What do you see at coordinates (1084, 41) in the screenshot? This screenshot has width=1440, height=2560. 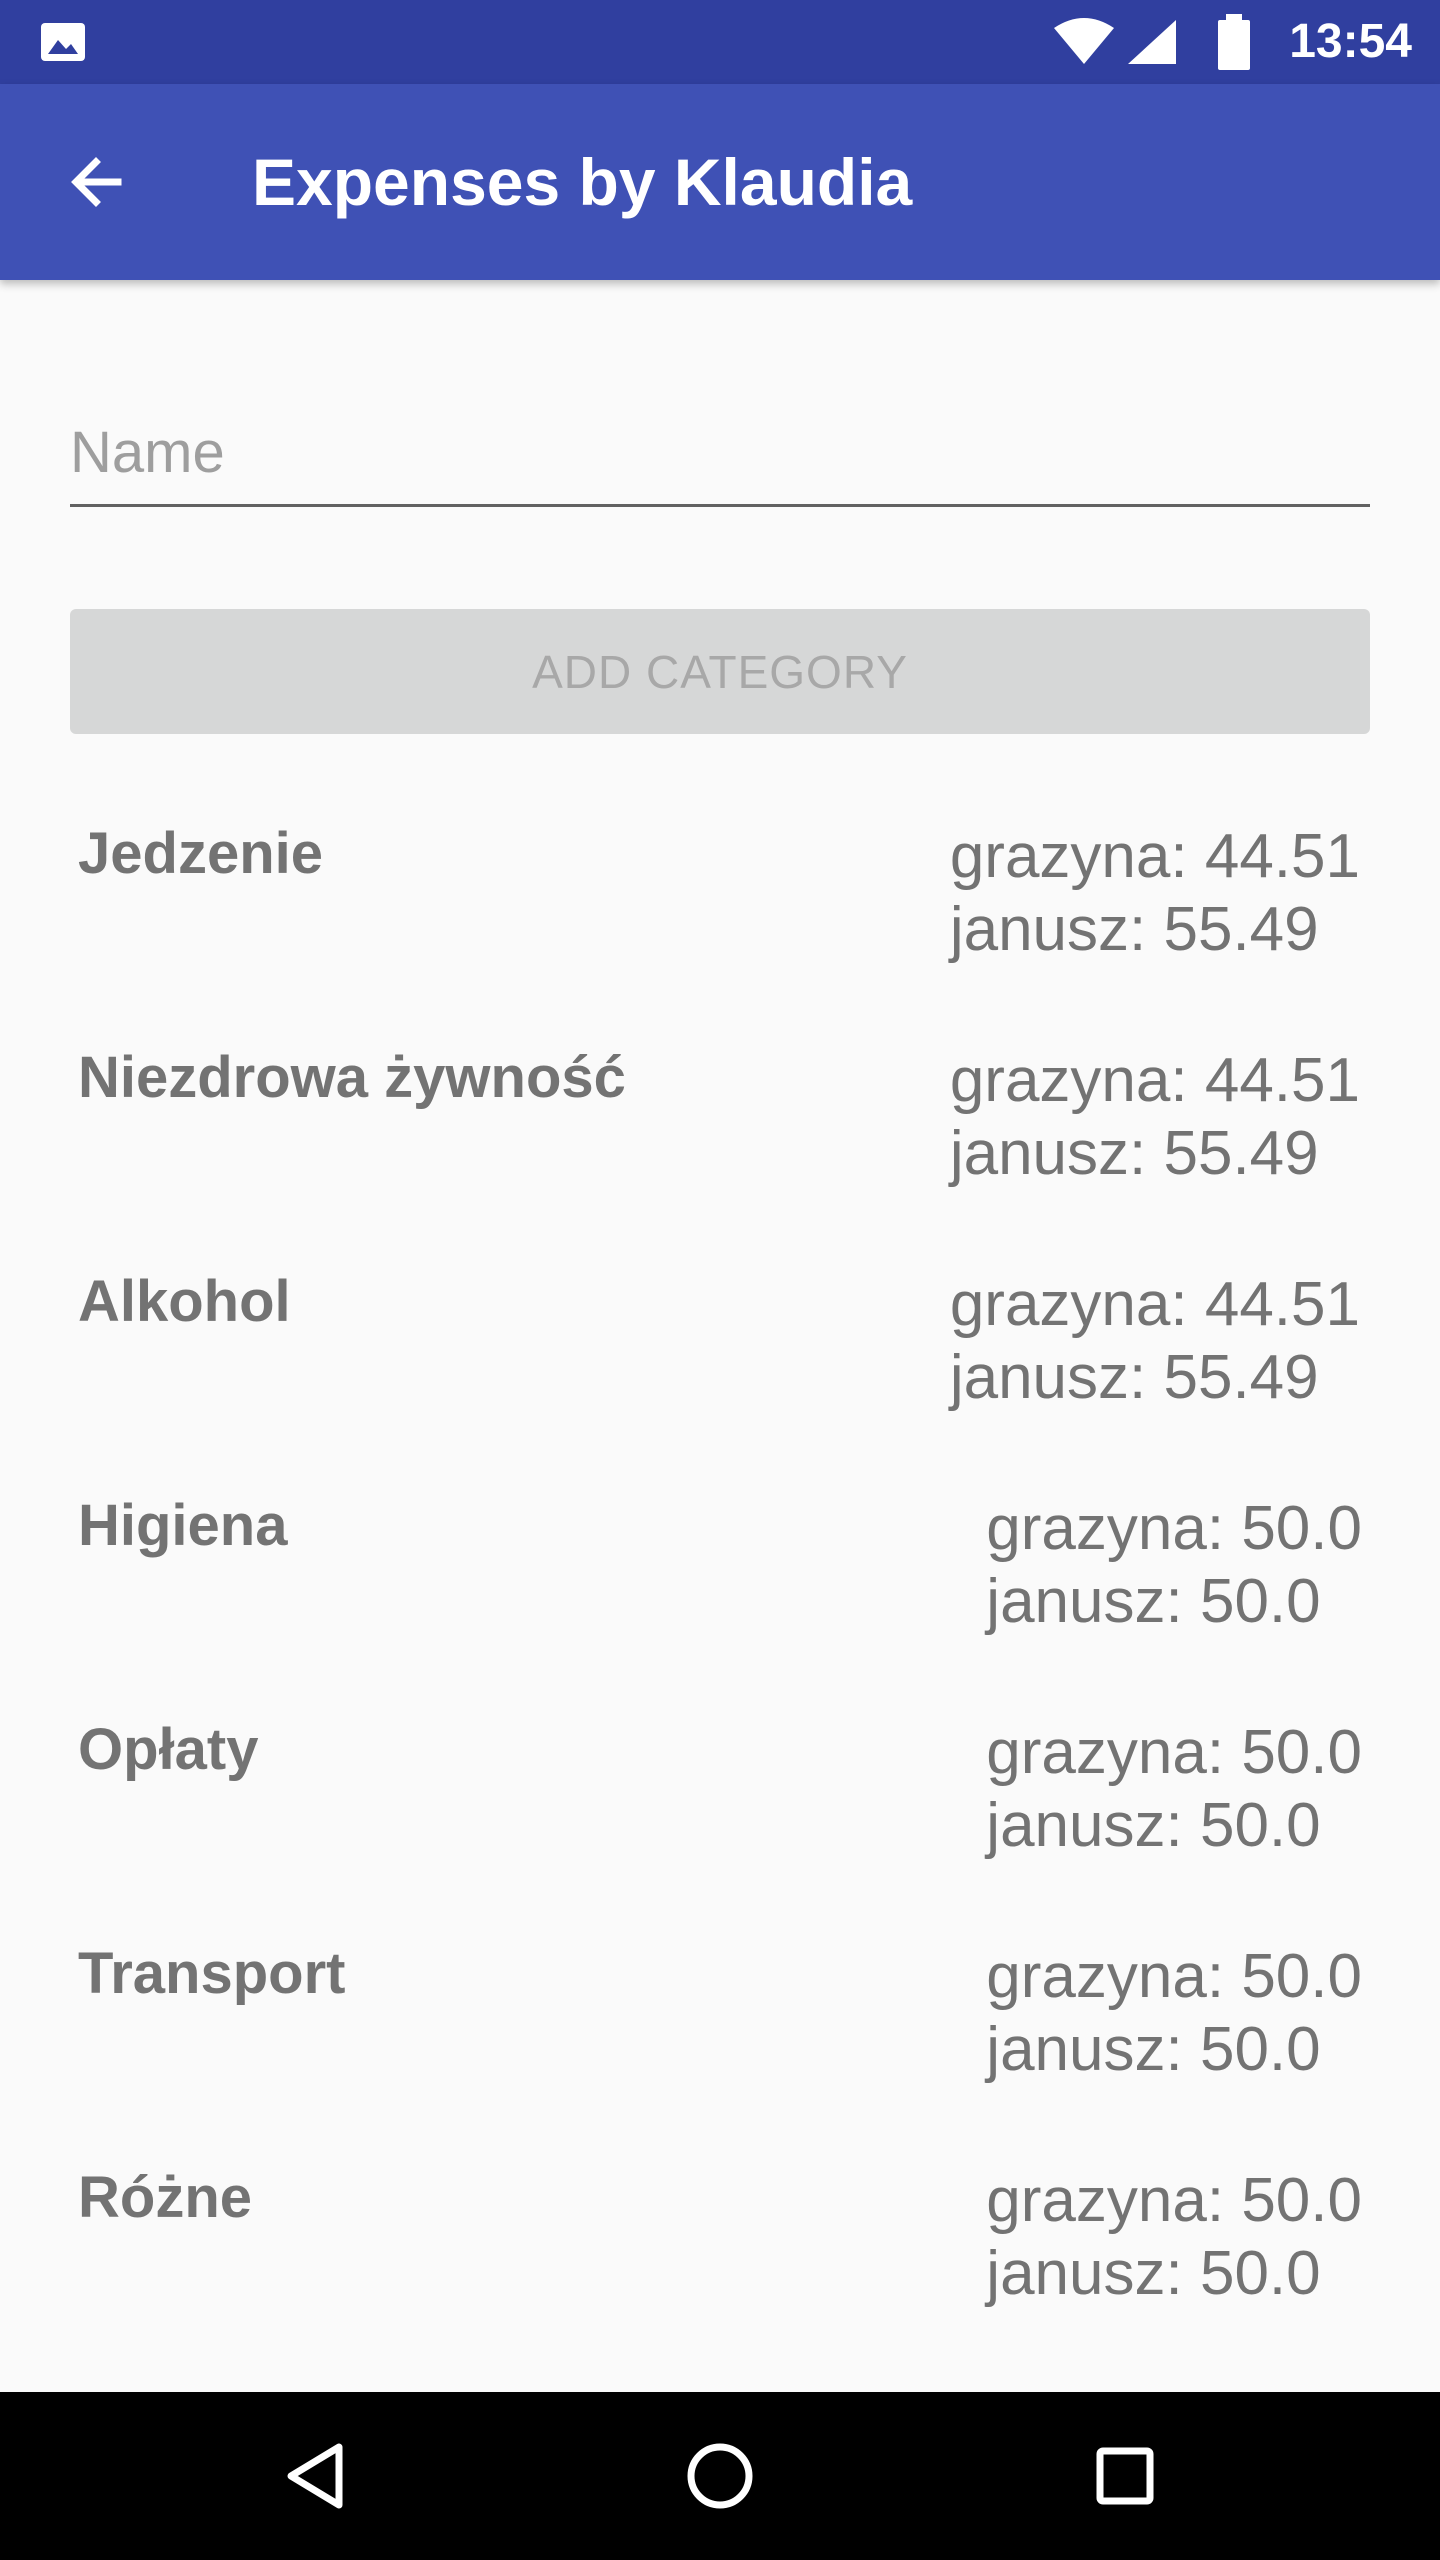 I see `wifi-icon` at bounding box center [1084, 41].